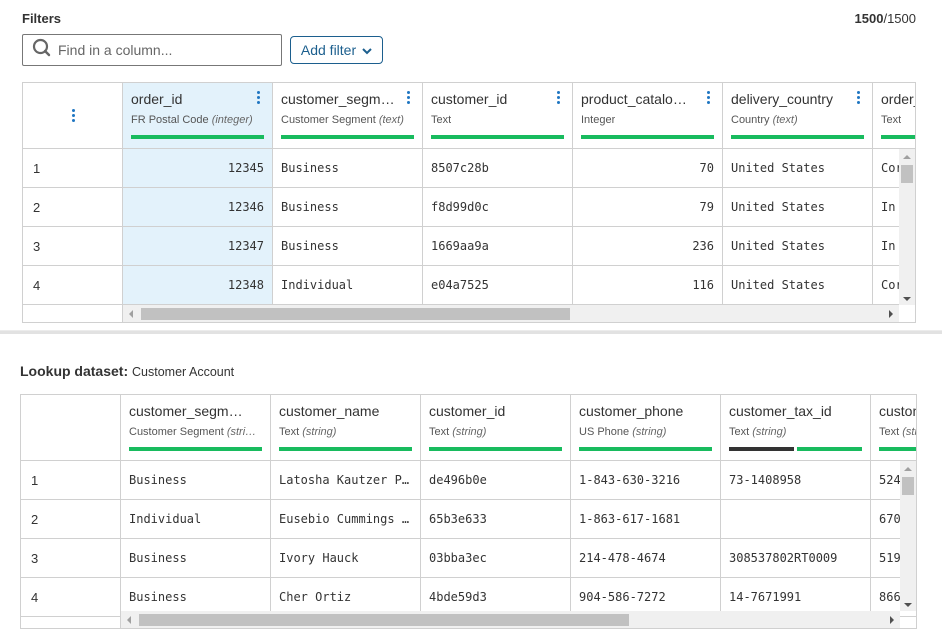 Image resolution: width=942 pixels, height=641 pixels. Describe the element at coordinates (198, 285) in the screenshot. I see `table-cell: 12348` at that location.